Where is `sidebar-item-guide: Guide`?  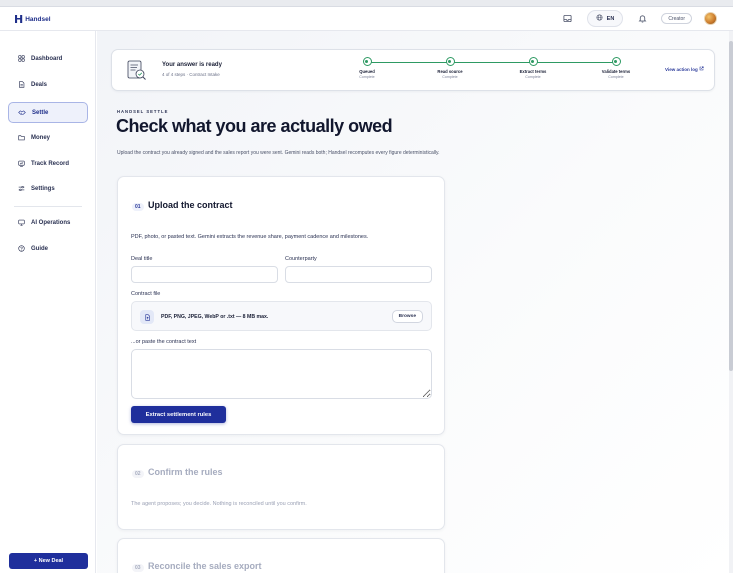
sidebar-item-guide: Guide is located at coordinates (48, 248).